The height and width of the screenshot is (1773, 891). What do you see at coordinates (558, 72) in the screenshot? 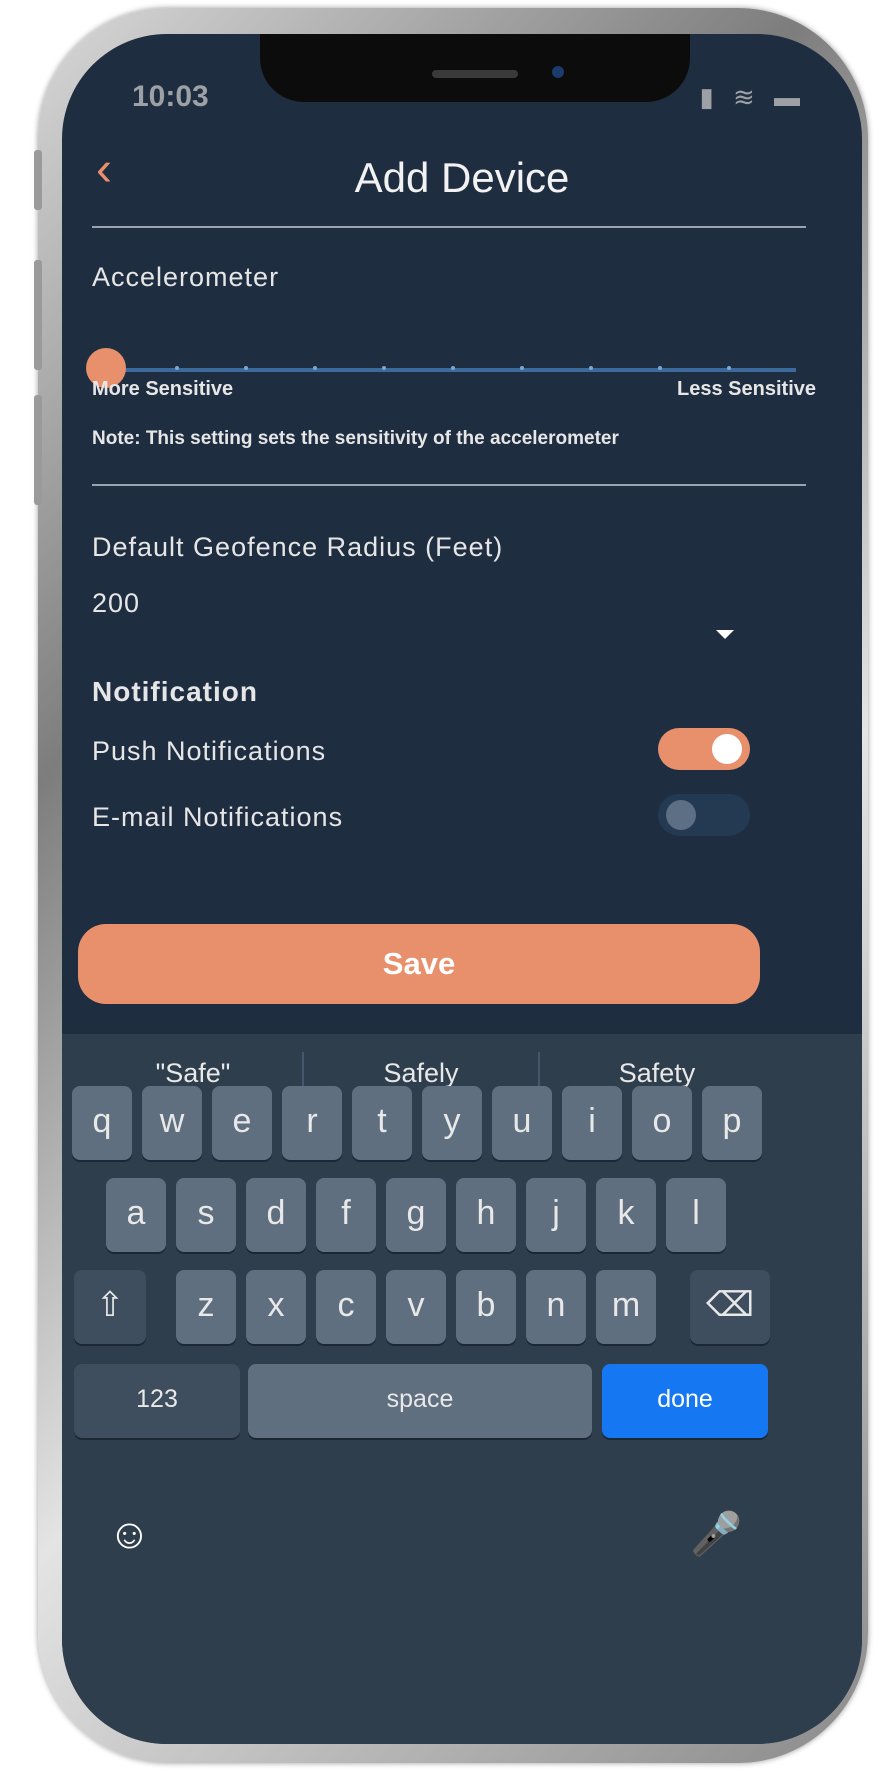
I see `camera-icon` at bounding box center [558, 72].